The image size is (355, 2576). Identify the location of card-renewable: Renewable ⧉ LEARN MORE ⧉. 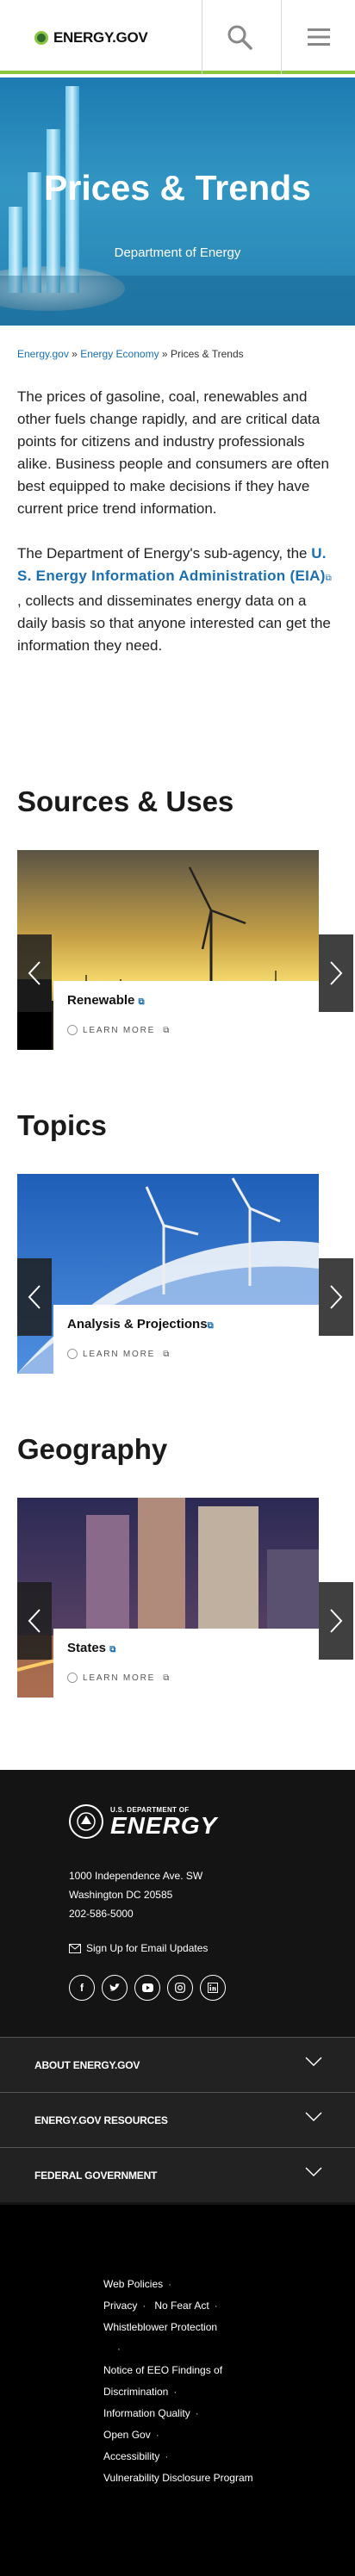
(185, 950).